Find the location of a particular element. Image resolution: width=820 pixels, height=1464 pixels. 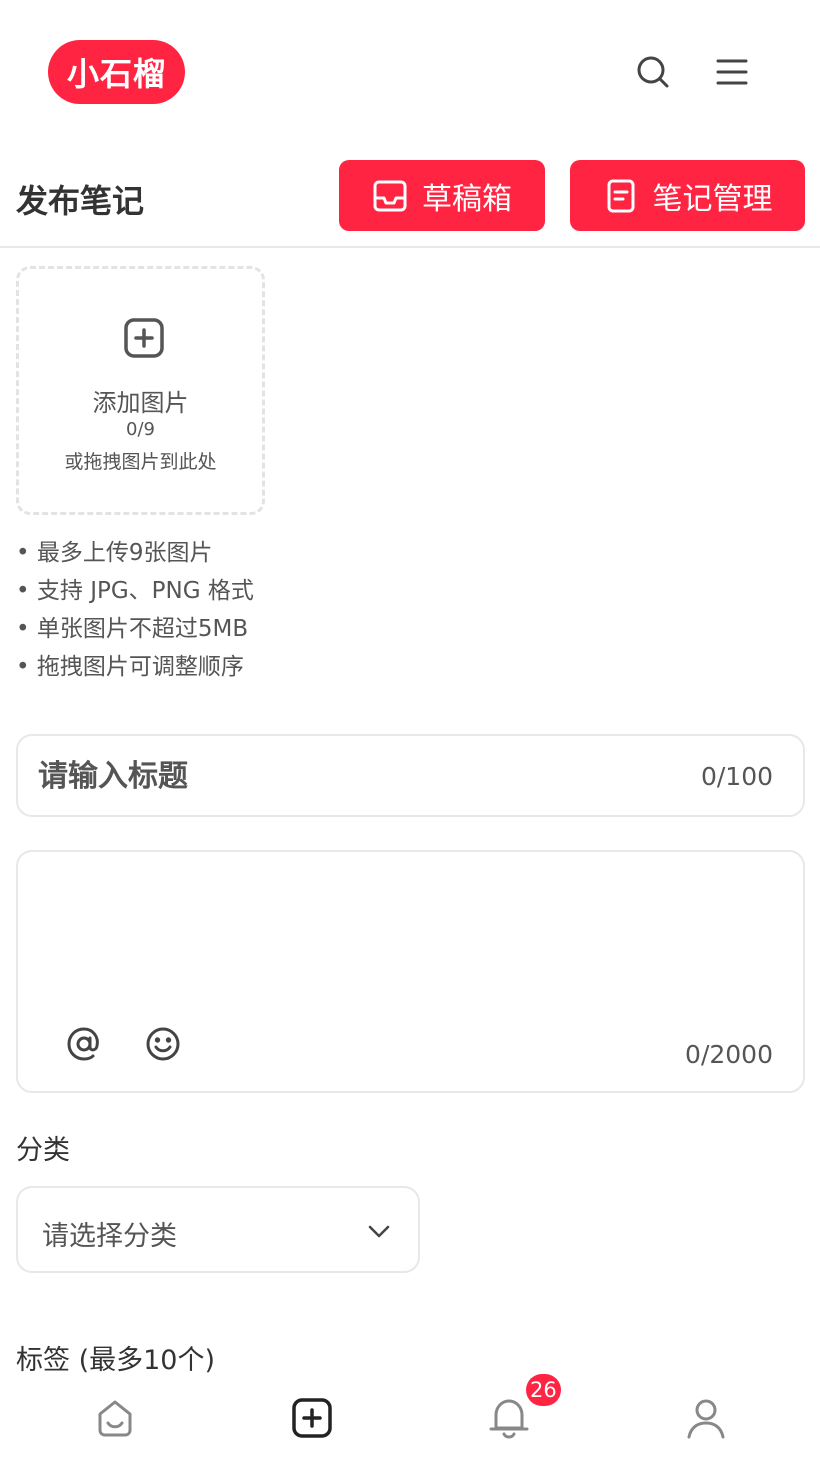

content-textarea is located at coordinates (410, 940).